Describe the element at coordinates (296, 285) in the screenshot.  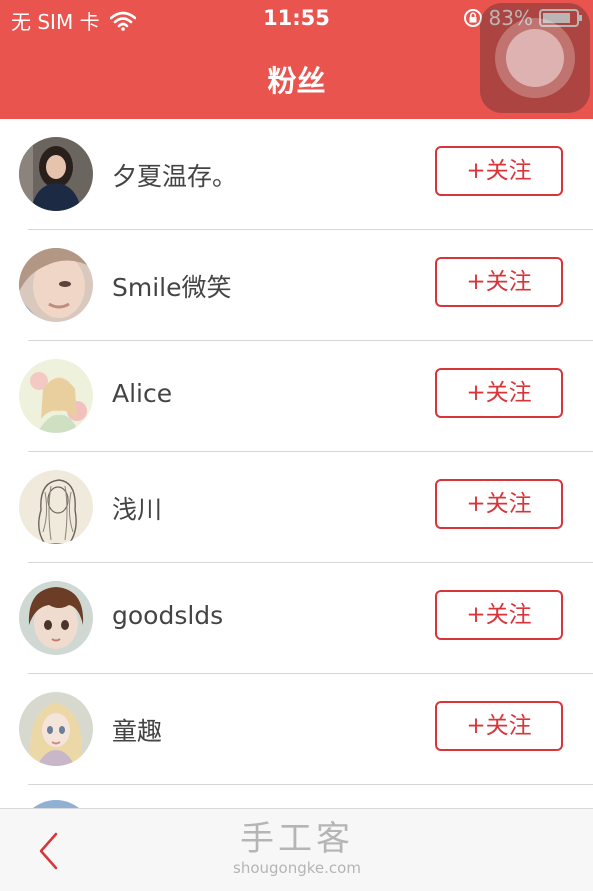
I see `list-item: Smile微笑 +关注` at that location.